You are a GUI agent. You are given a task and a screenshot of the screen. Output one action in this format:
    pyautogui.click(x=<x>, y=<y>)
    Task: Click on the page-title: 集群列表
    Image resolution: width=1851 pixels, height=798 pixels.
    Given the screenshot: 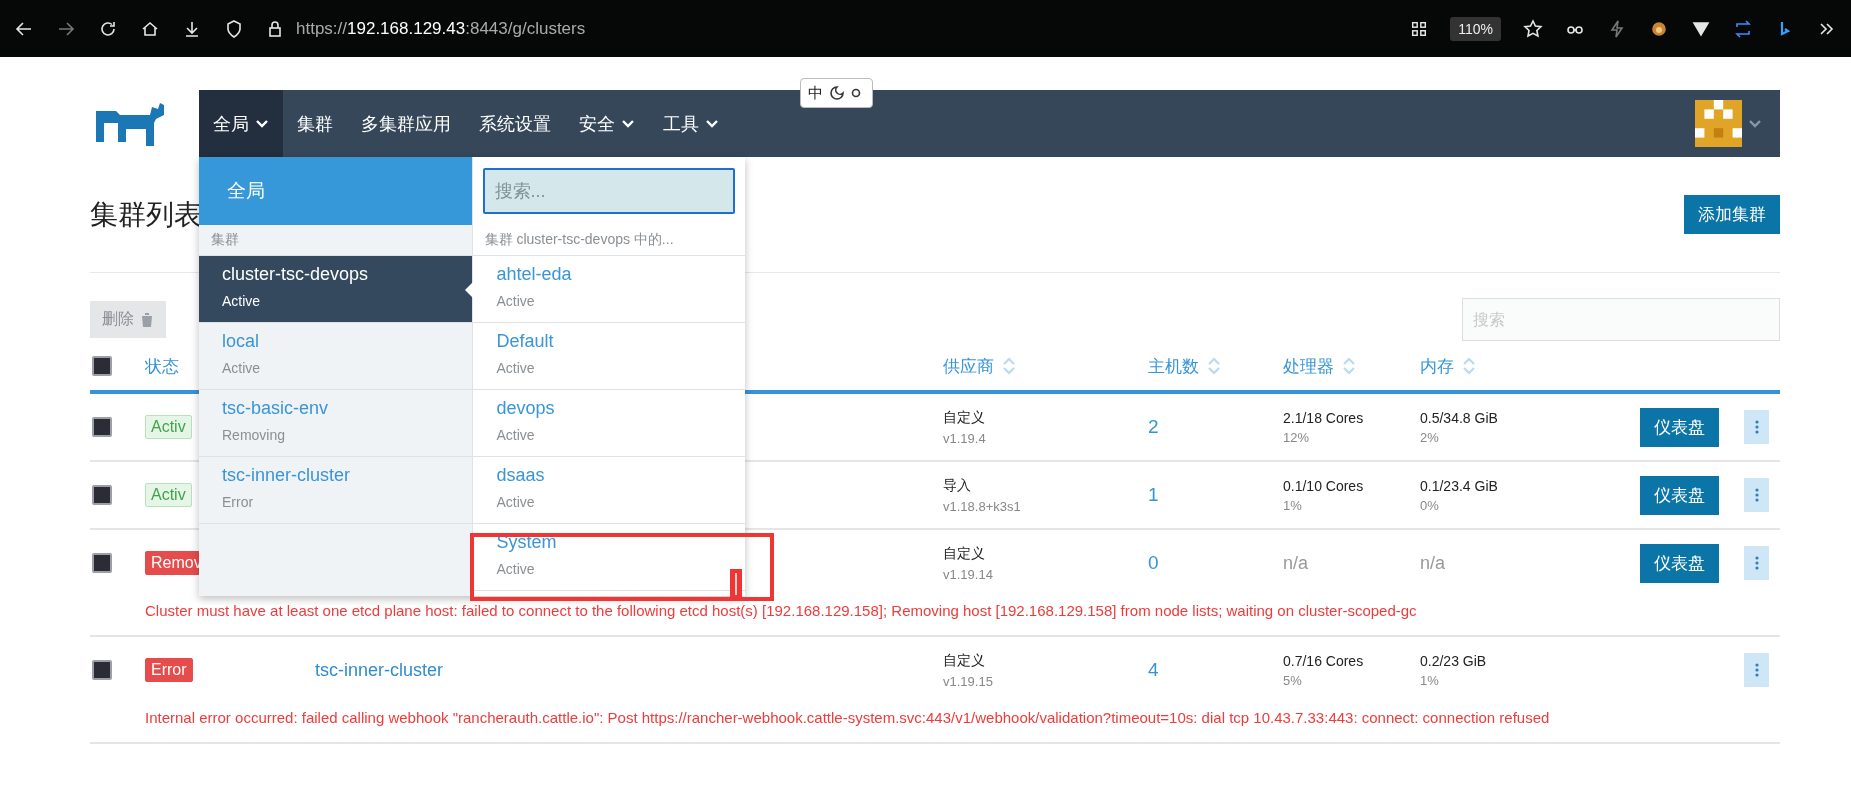 What is the action you would take?
    pyautogui.click(x=146, y=214)
    